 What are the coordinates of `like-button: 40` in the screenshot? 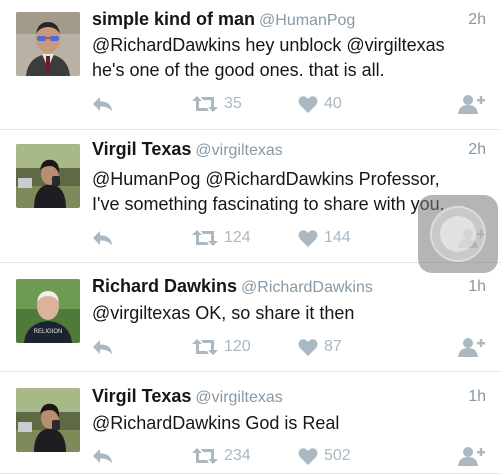 It's located at (320, 104).